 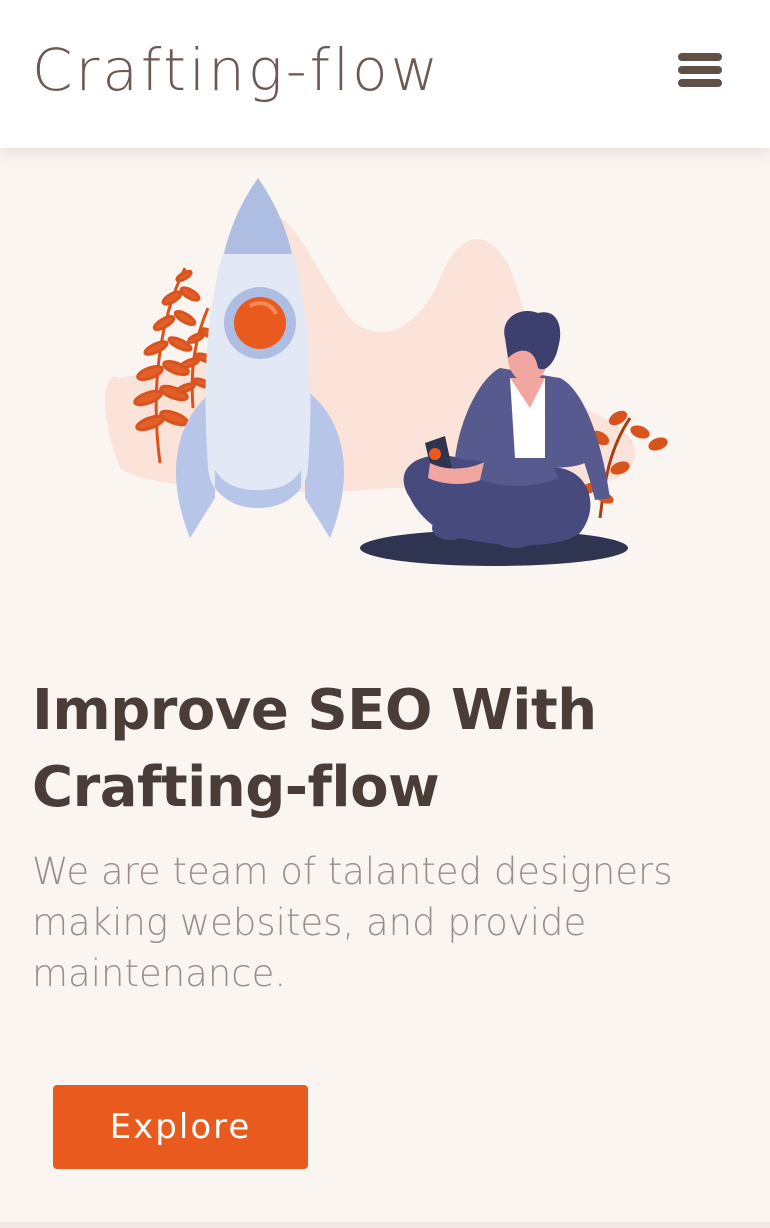 I want to click on hamburger-menu-icon, so click(x=699, y=70).